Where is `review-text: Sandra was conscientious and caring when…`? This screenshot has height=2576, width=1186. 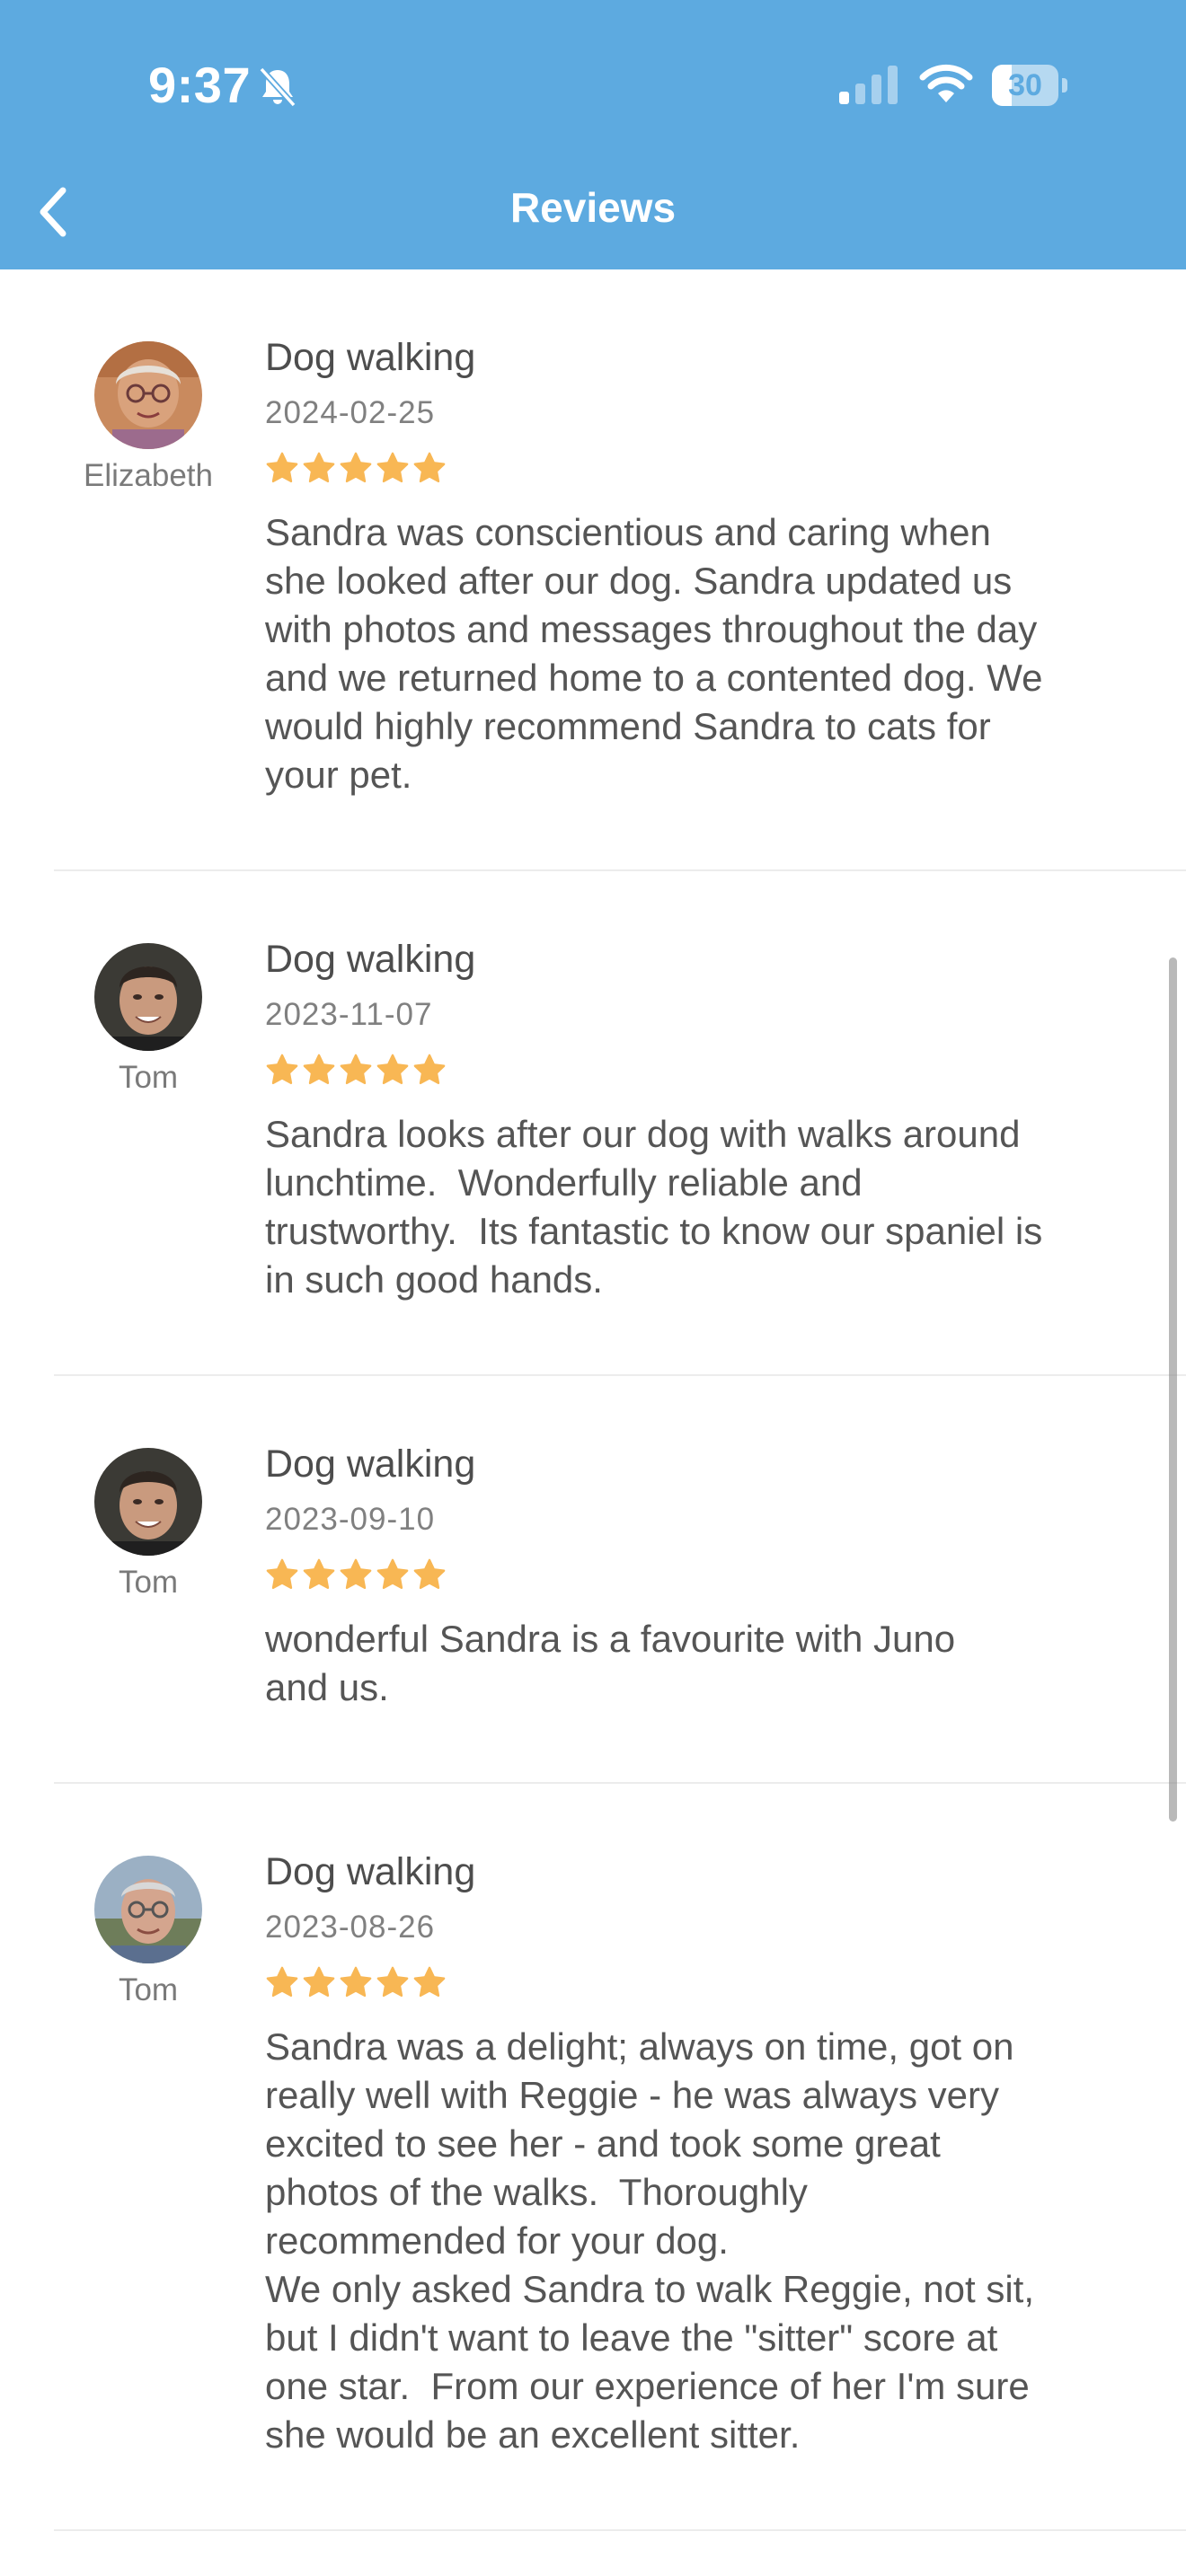 review-text: Sandra was conscientious and caring when… is located at coordinates (654, 653).